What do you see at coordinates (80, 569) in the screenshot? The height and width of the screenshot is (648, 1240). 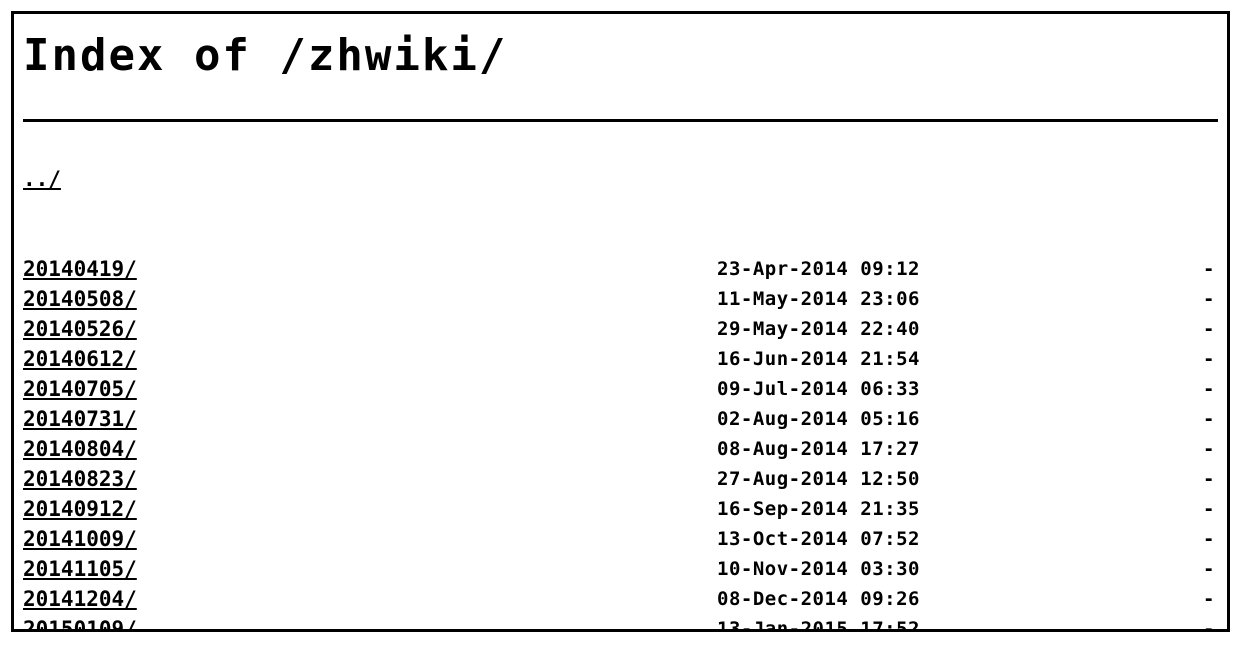 I see `directory-link: 20141105/` at bounding box center [80, 569].